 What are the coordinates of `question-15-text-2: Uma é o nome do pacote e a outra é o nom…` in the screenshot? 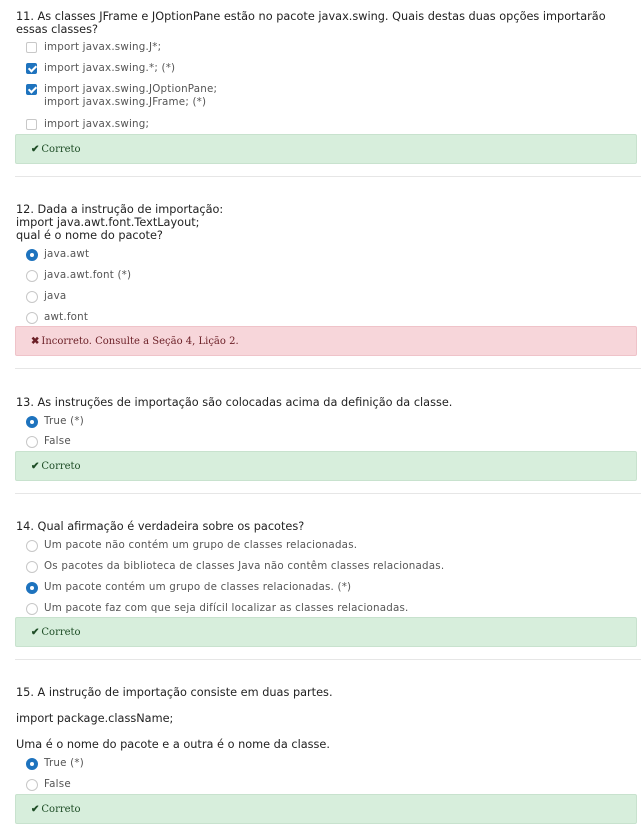 It's located at (173, 744).